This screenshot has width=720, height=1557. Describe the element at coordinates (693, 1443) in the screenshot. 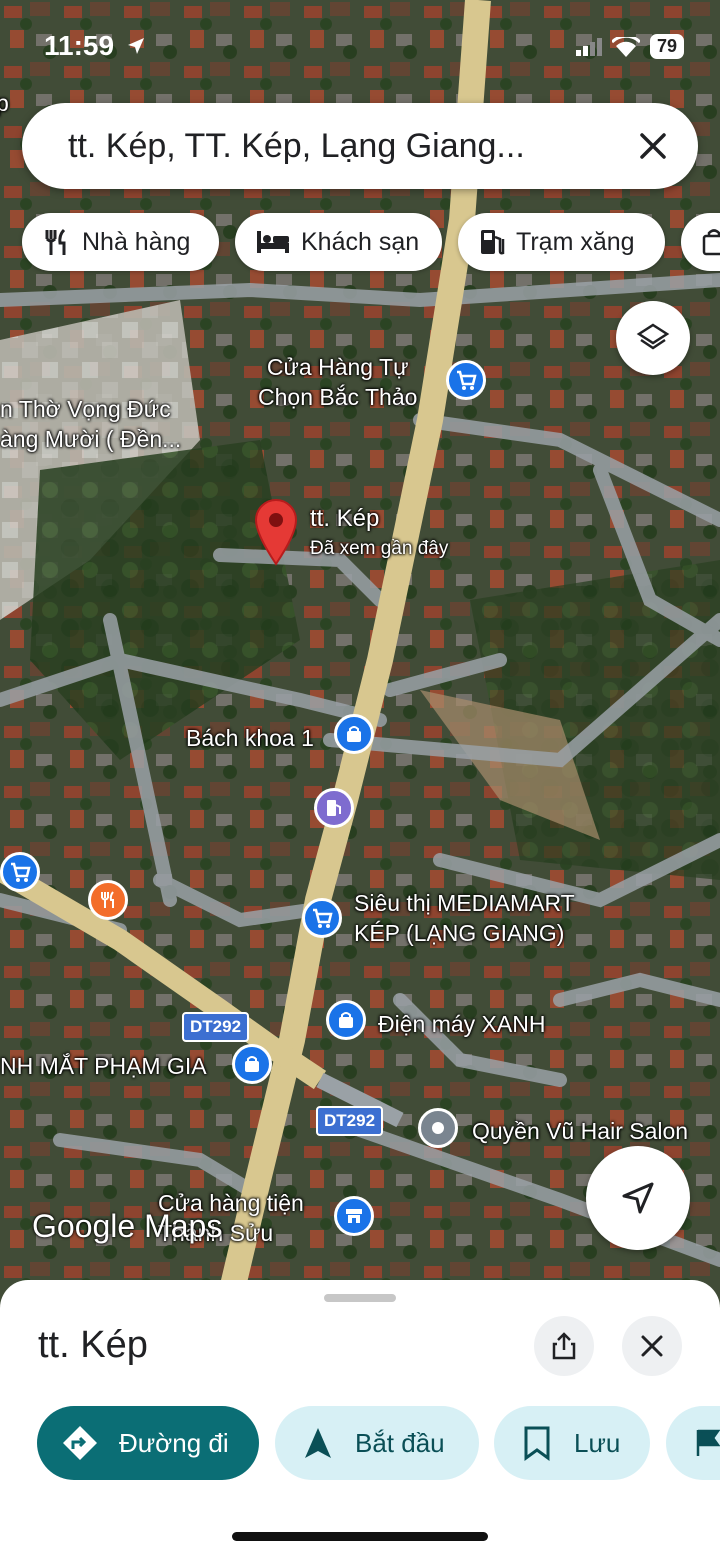

I see `more-action-button` at that location.